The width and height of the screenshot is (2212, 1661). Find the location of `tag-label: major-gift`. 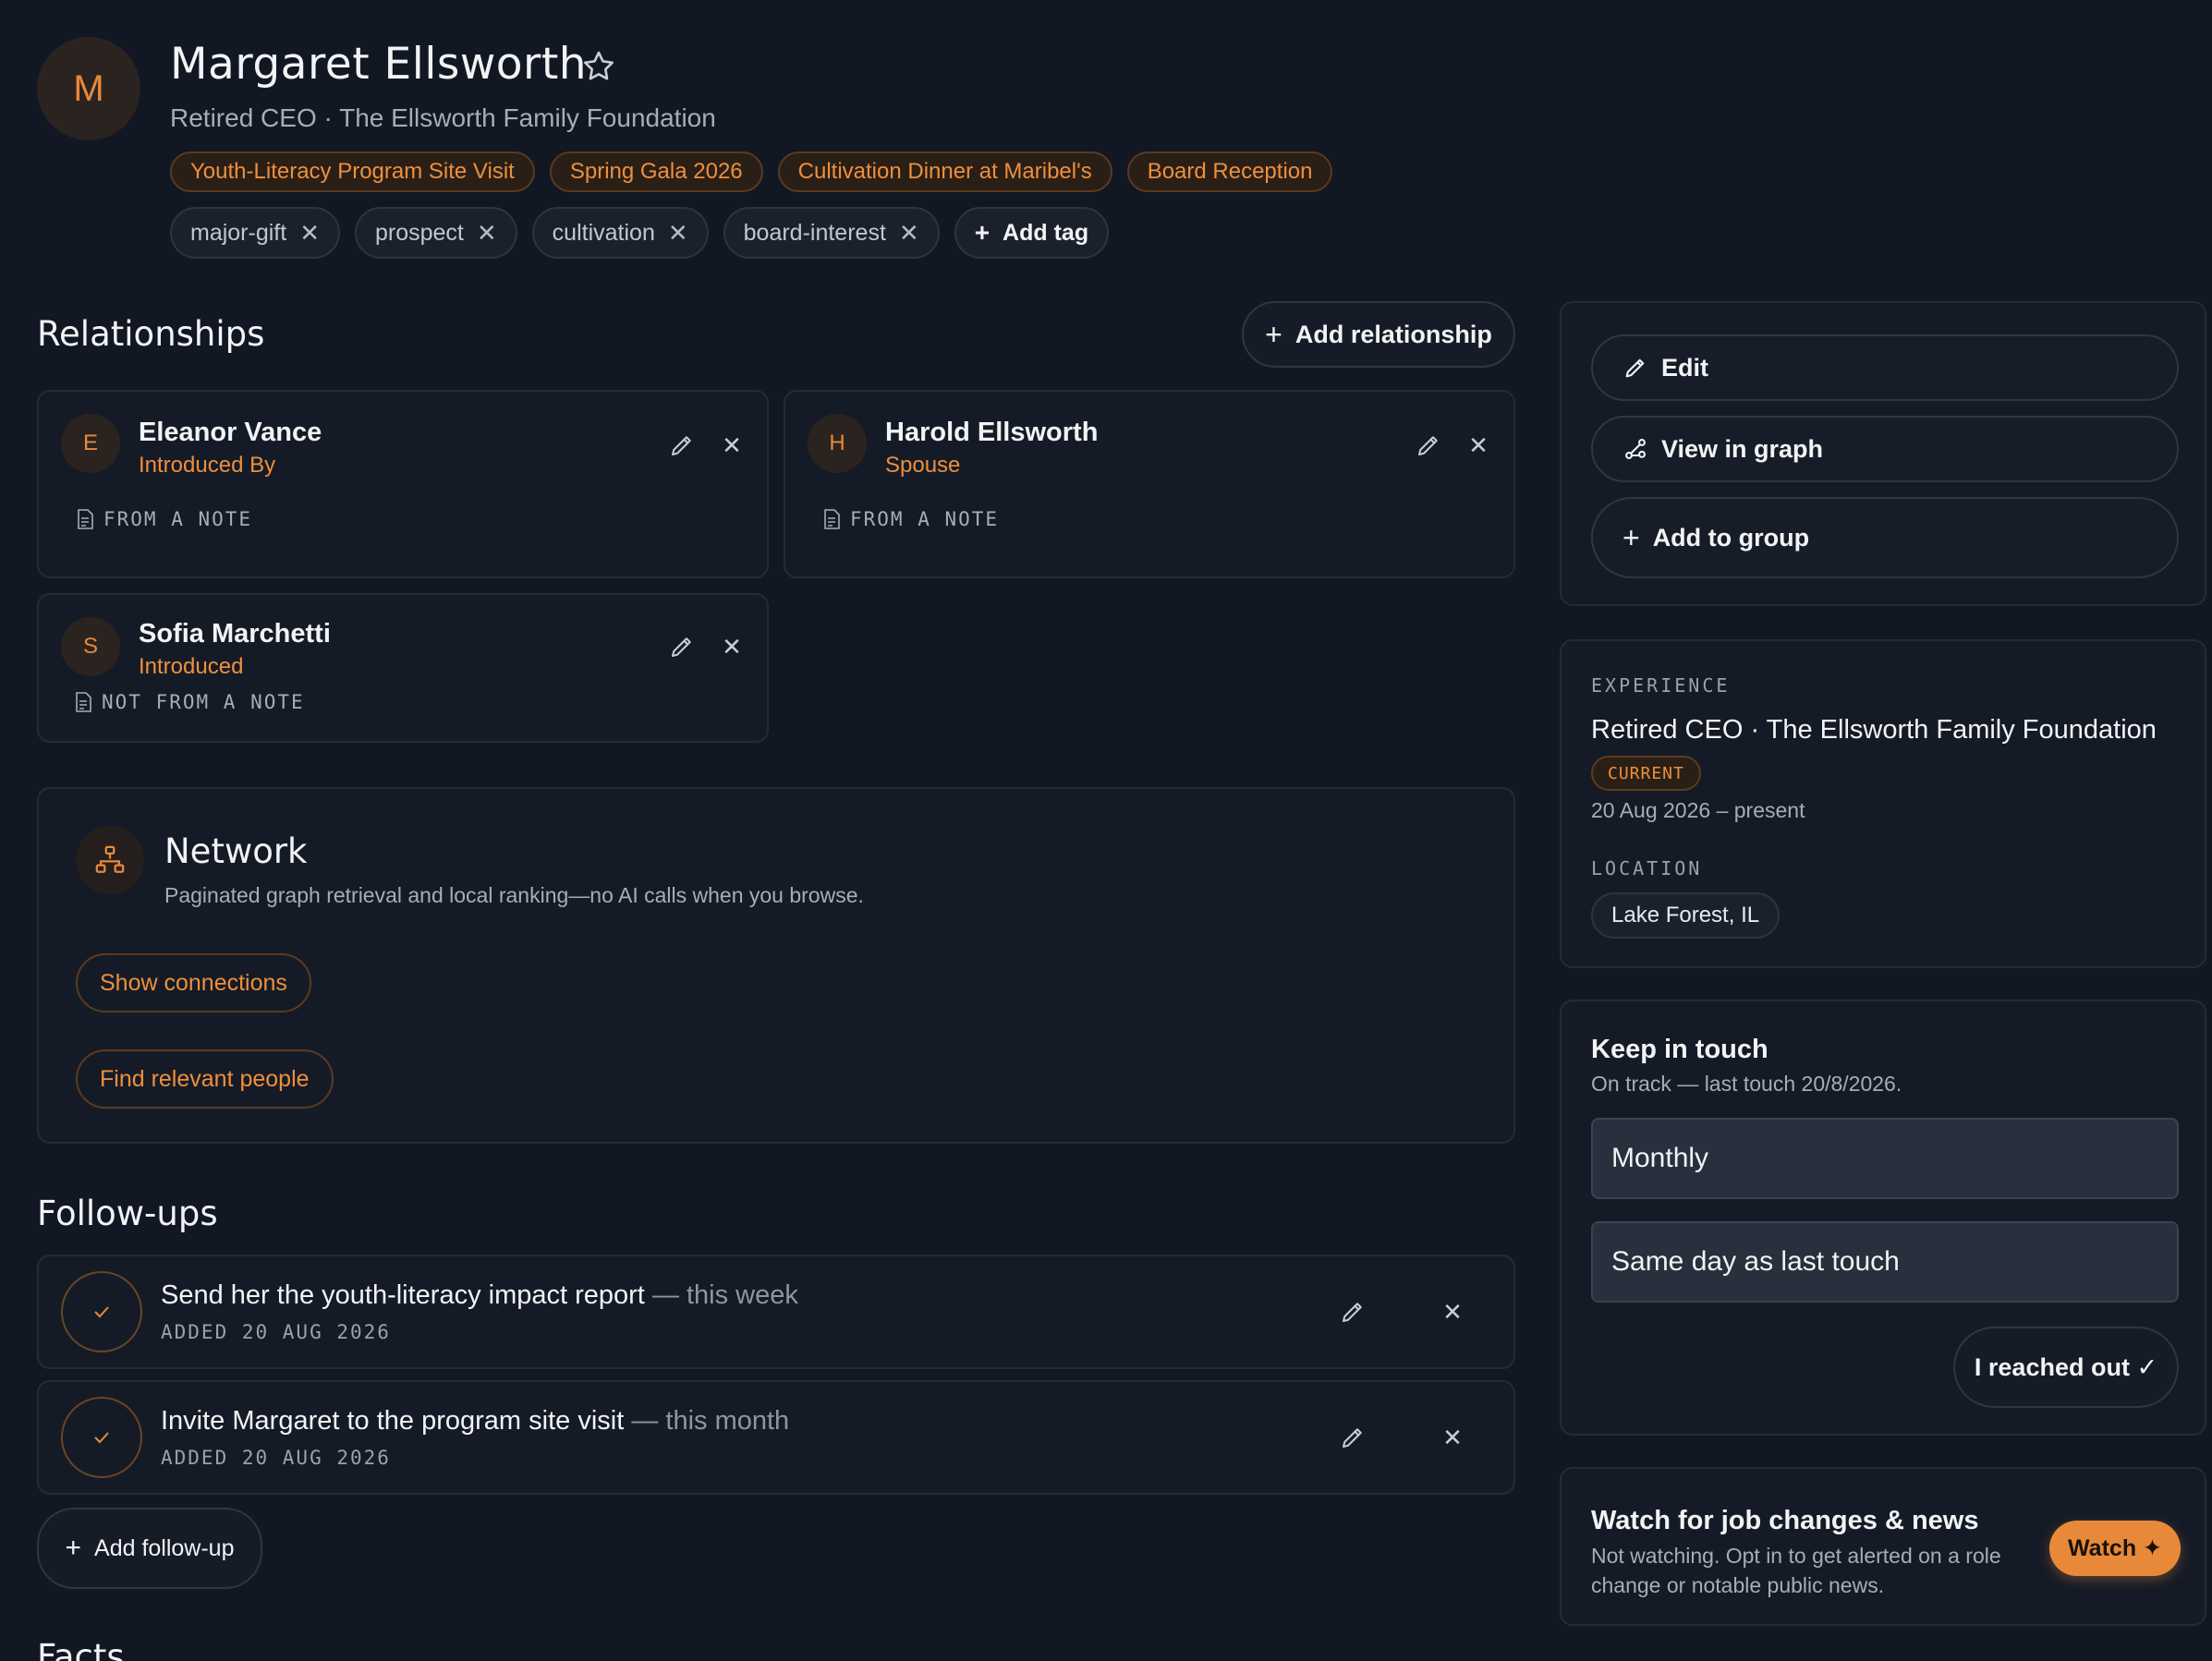

tag-label: major-gift is located at coordinates (238, 232).